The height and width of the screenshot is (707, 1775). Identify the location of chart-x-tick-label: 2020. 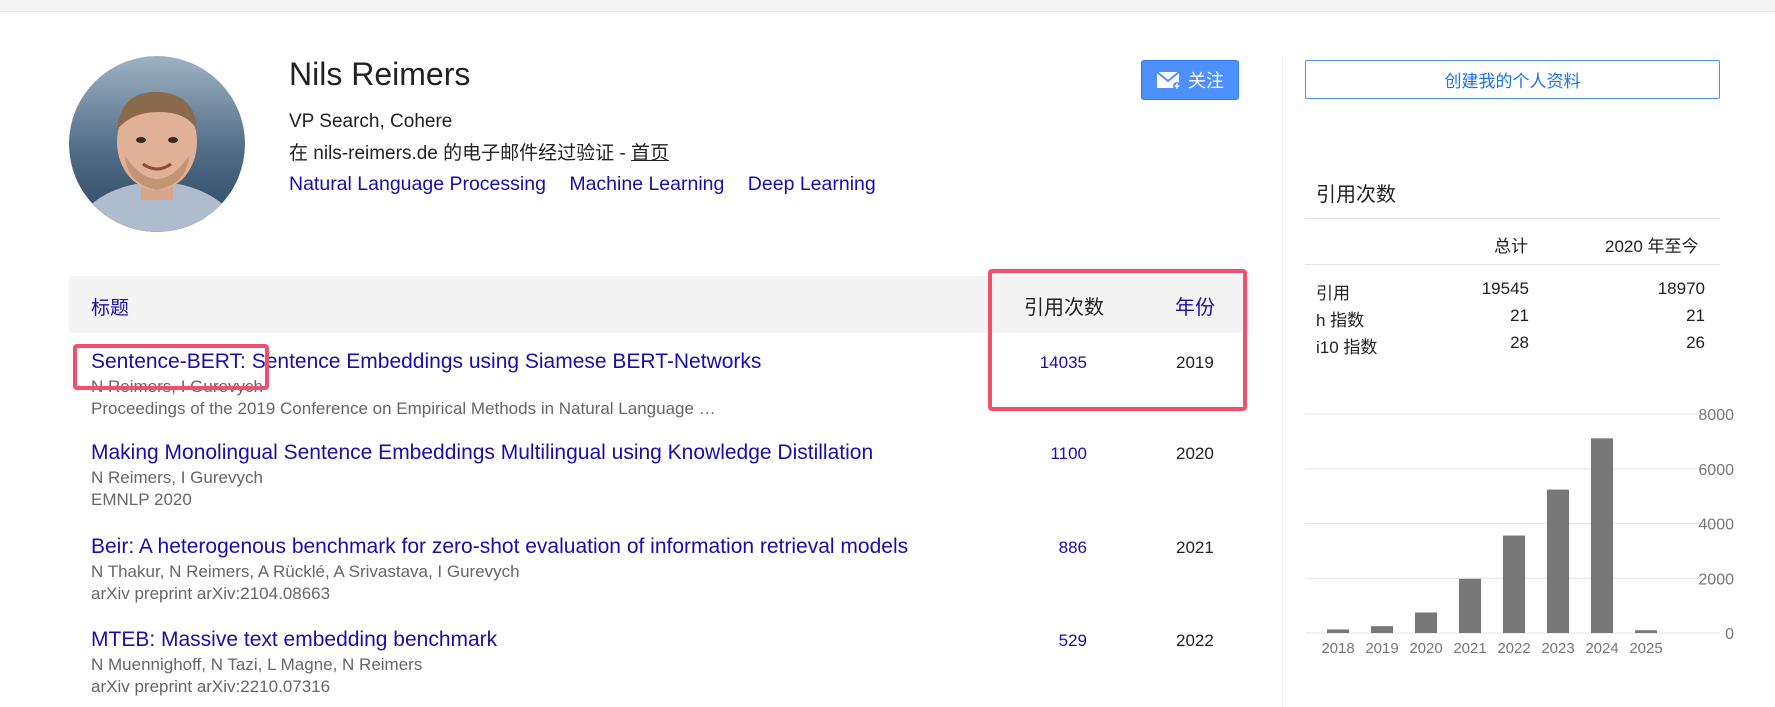
(1425, 648).